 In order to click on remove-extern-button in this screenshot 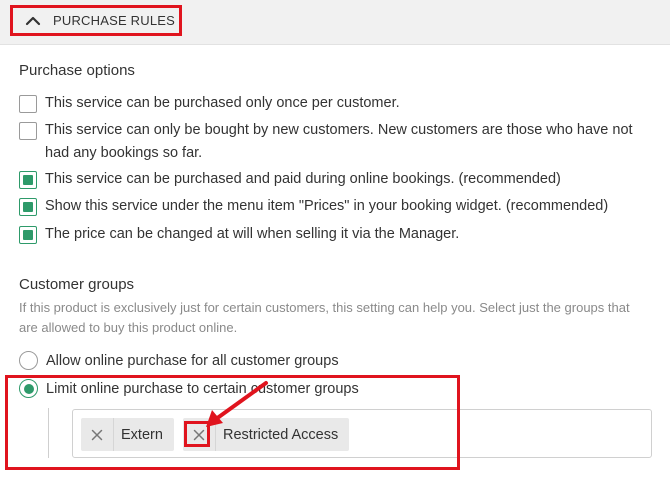, I will do `click(97, 434)`.